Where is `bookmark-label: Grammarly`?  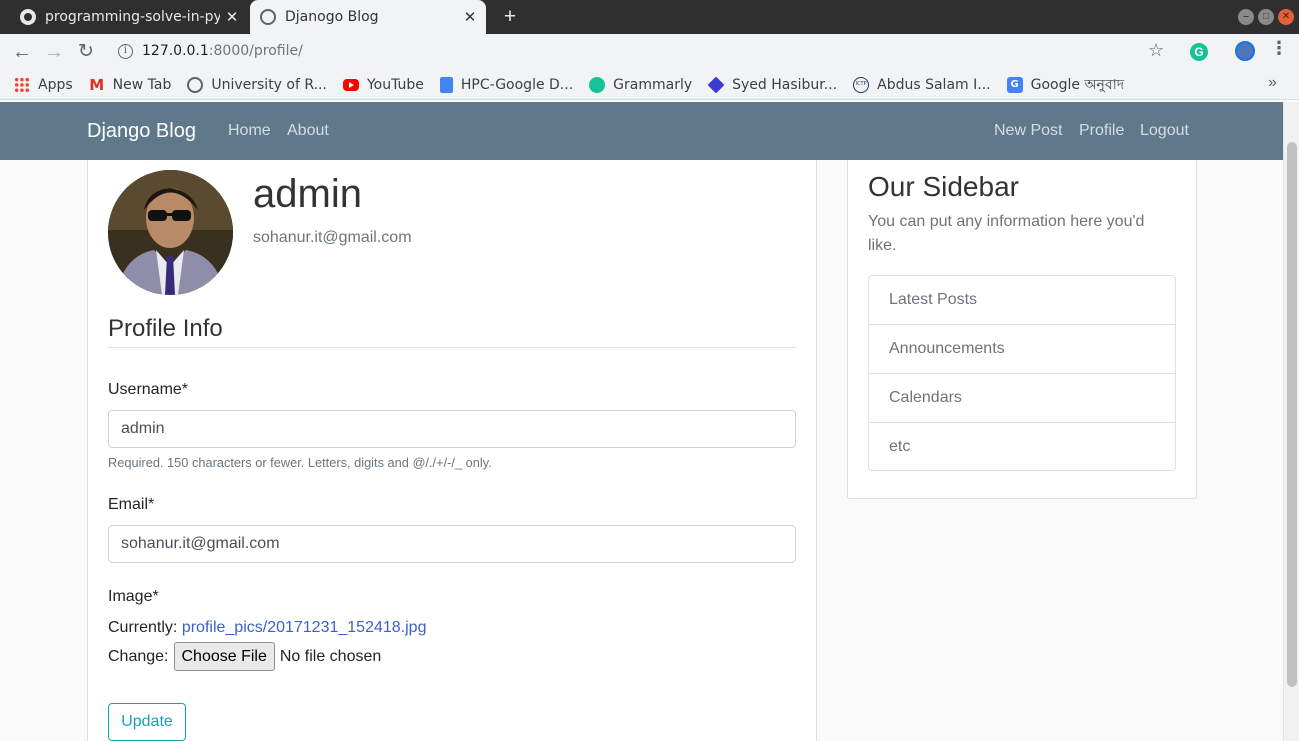 bookmark-label: Grammarly is located at coordinates (653, 84).